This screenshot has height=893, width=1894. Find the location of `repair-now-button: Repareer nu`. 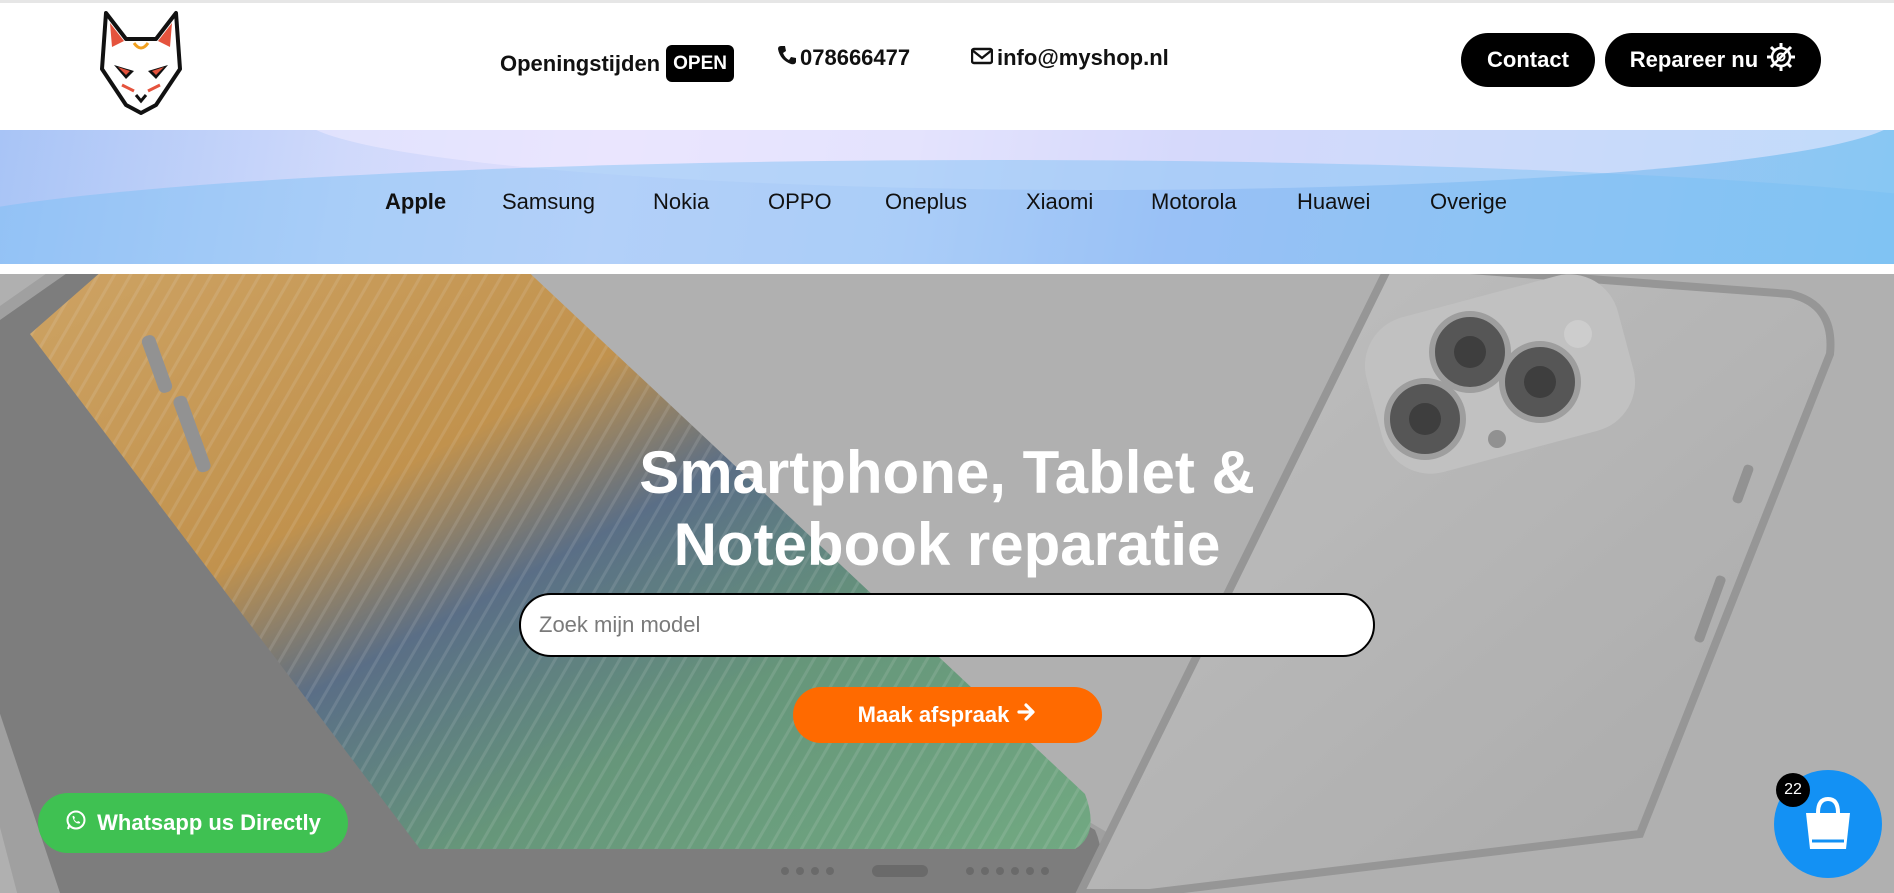

repair-now-button: Repareer nu is located at coordinates (1713, 60).